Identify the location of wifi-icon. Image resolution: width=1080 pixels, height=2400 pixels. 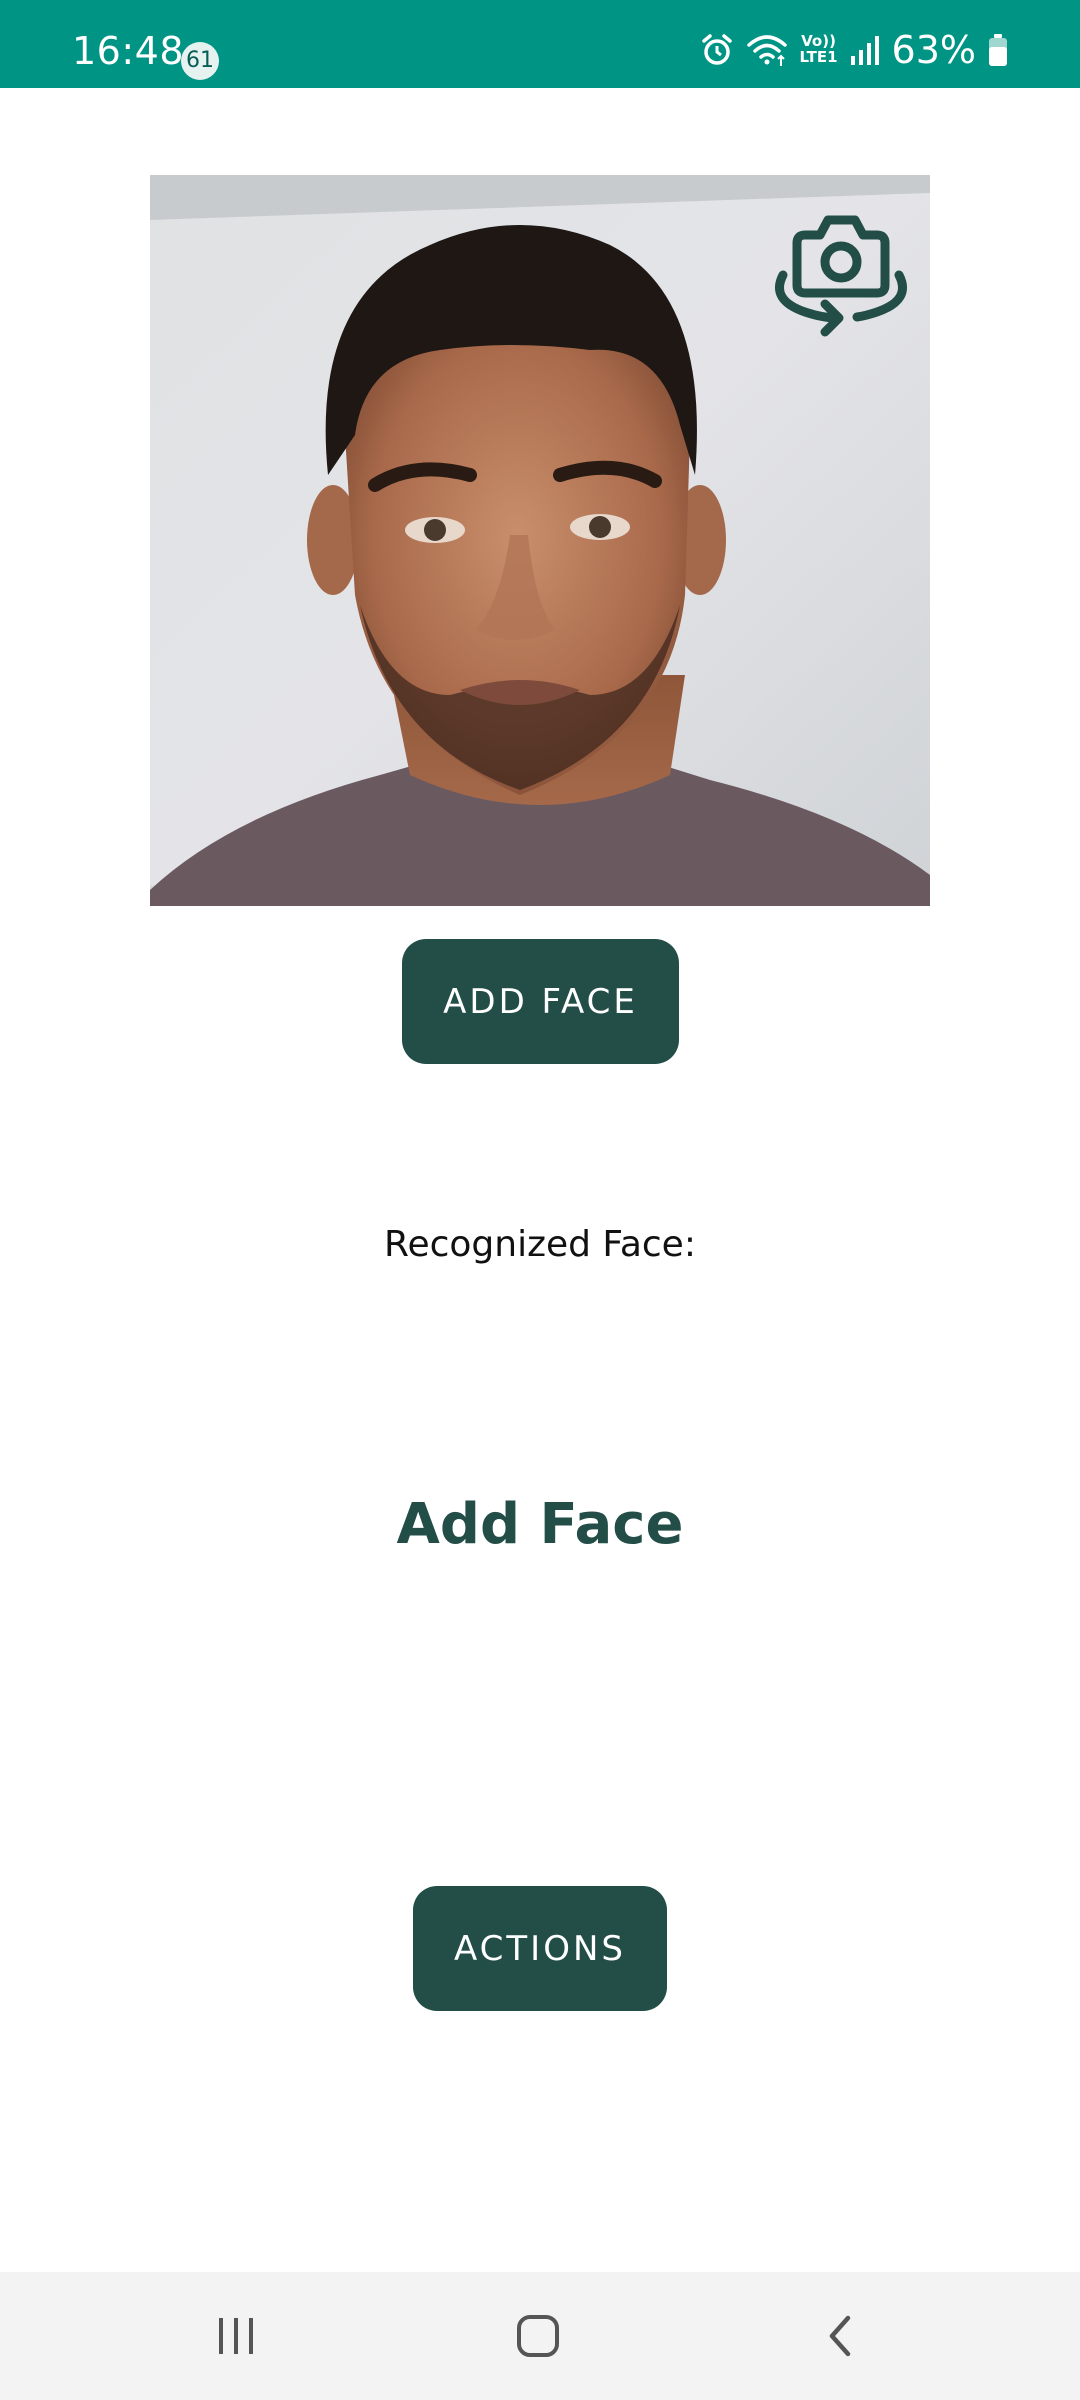
(767, 50).